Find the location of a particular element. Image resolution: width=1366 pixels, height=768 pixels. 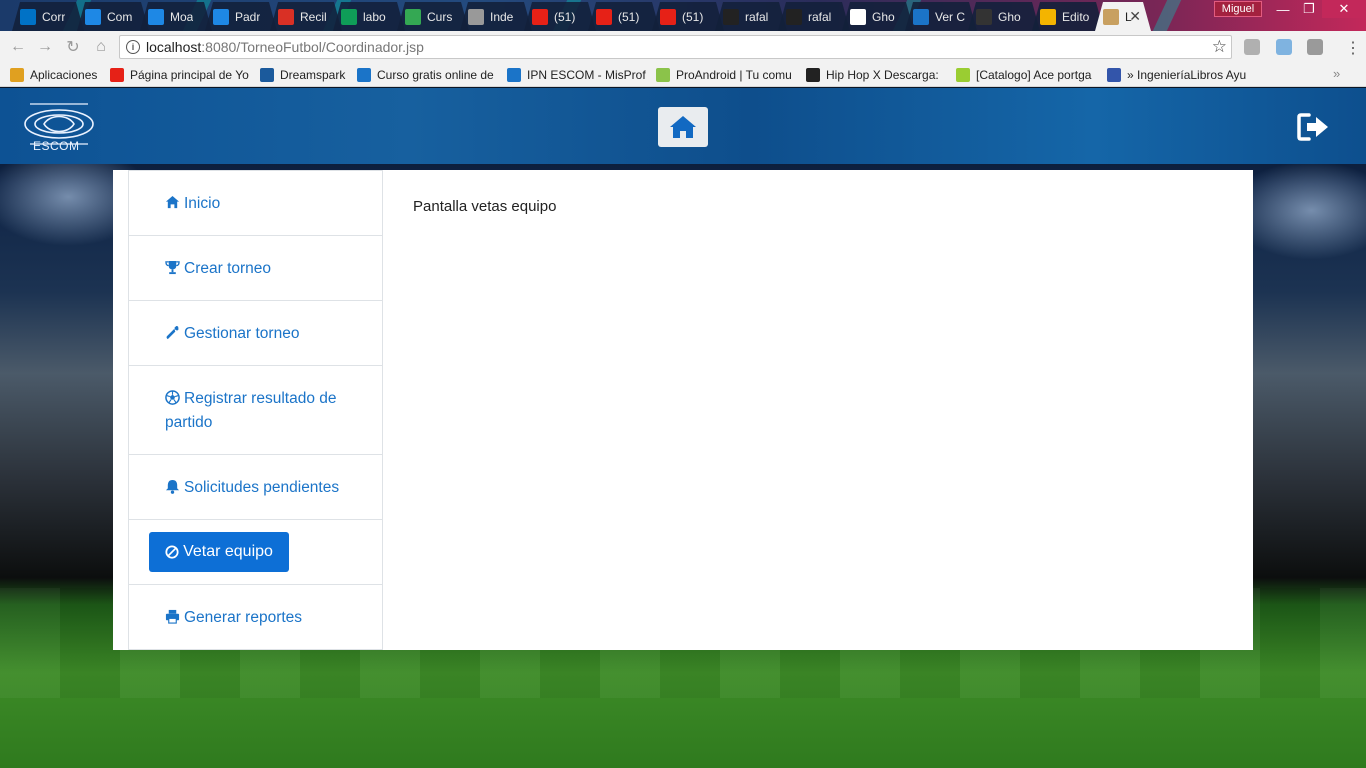

close-tab-icon: ✕ is located at coordinates (1135, 16).